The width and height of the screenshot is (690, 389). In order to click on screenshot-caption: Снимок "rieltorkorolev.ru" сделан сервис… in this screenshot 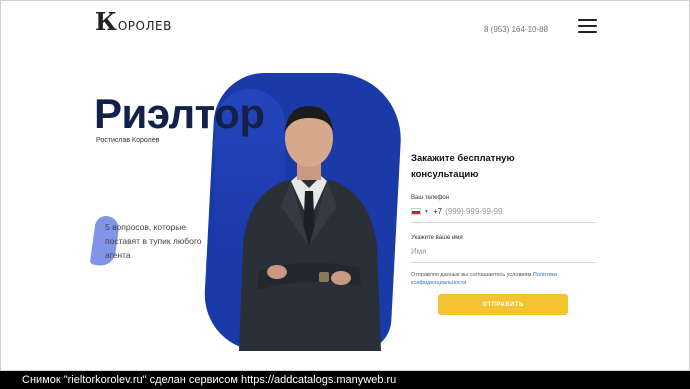, I will do `click(345, 380)`.